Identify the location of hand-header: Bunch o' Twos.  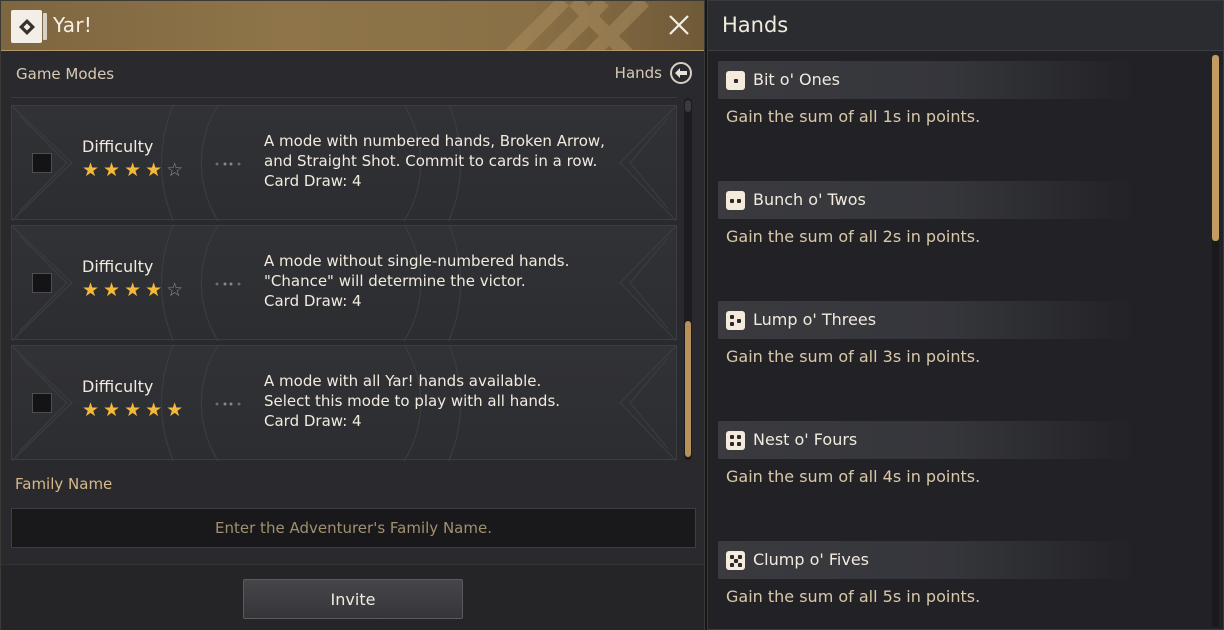
(928, 200).